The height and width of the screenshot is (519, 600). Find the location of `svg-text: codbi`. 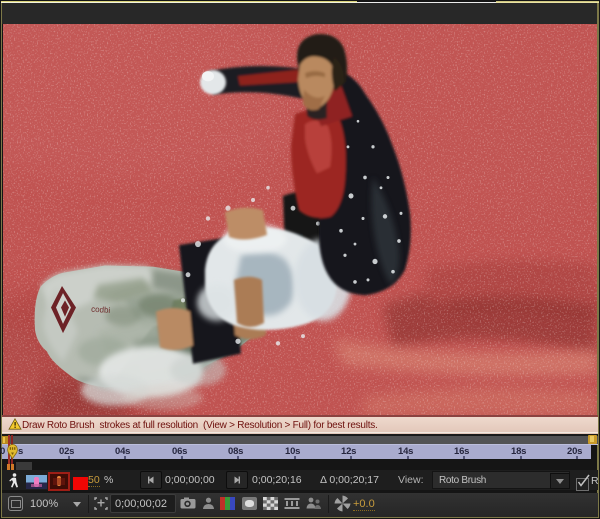

svg-text: codbi is located at coordinates (101, 310).